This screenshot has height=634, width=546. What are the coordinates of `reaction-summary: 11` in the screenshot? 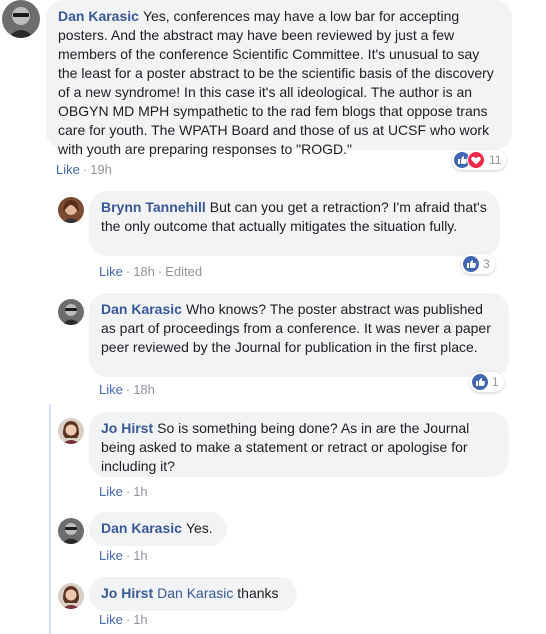 It's located at (479, 160).